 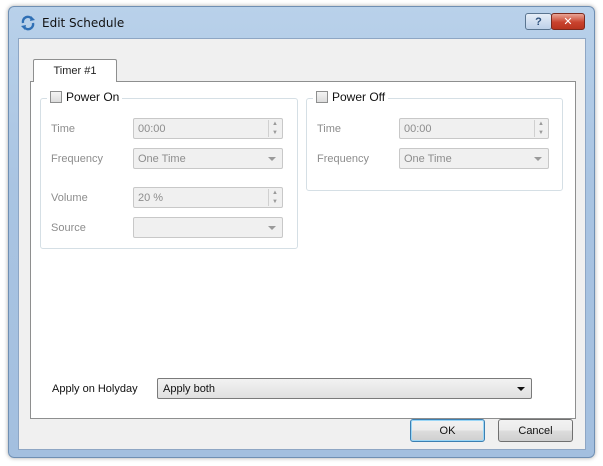 I want to click on close-icon: ✕, so click(x=568, y=22).